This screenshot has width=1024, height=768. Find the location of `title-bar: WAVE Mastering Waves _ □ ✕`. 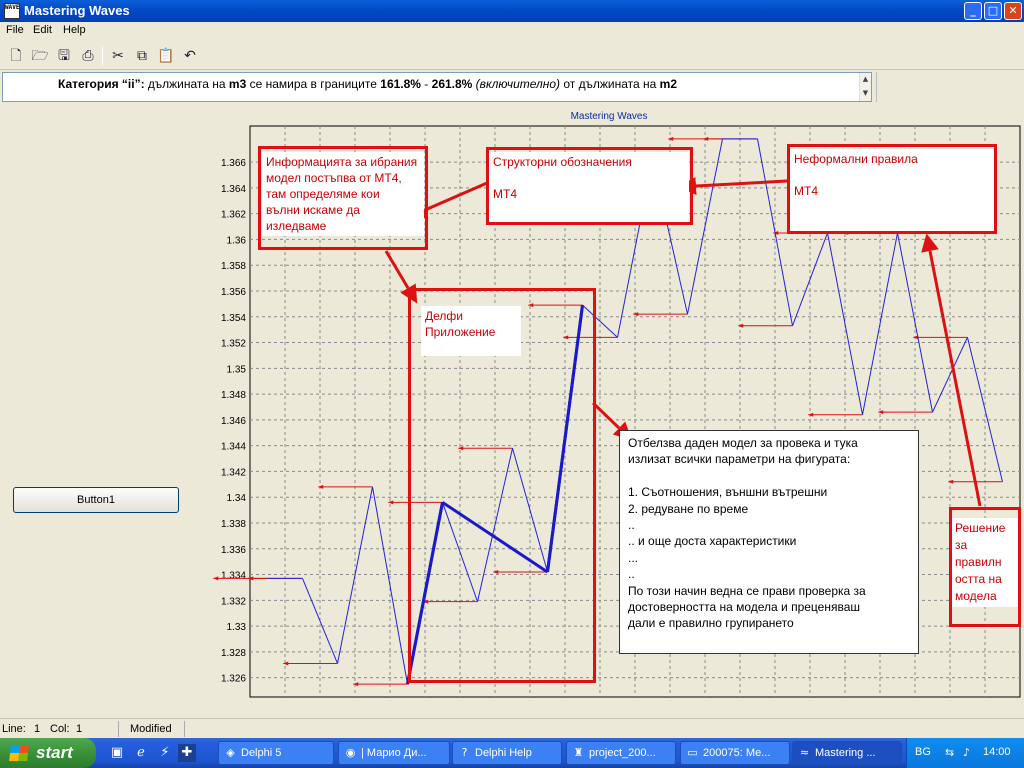

title-bar: WAVE Mastering Waves _ □ ✕ is located at coordinates (512, 11).